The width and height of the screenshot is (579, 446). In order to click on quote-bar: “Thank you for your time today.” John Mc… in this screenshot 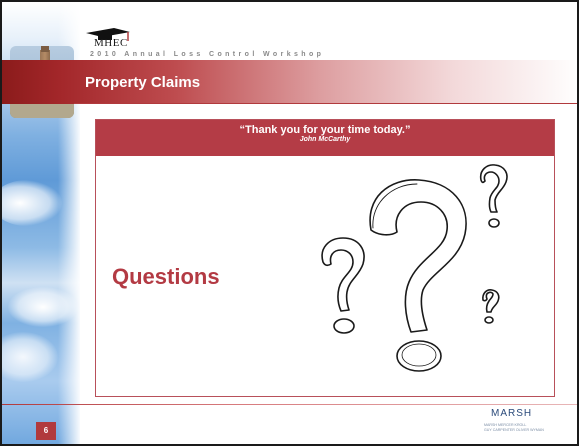, I will do `click(325, 138)`.